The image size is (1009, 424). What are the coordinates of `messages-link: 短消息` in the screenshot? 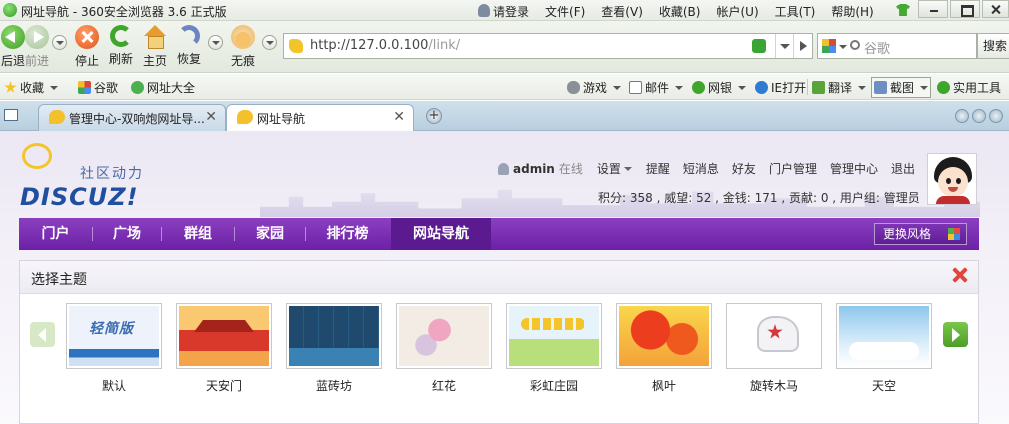 It's located at (701, 168).